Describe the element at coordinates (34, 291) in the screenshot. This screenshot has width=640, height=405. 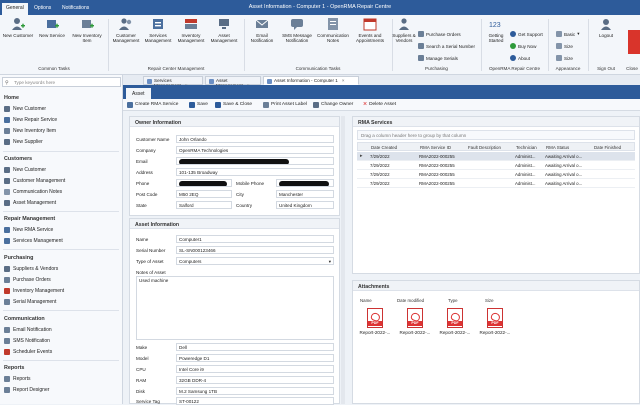
I see `nav-inventory-management: Inventory Management` at that location.